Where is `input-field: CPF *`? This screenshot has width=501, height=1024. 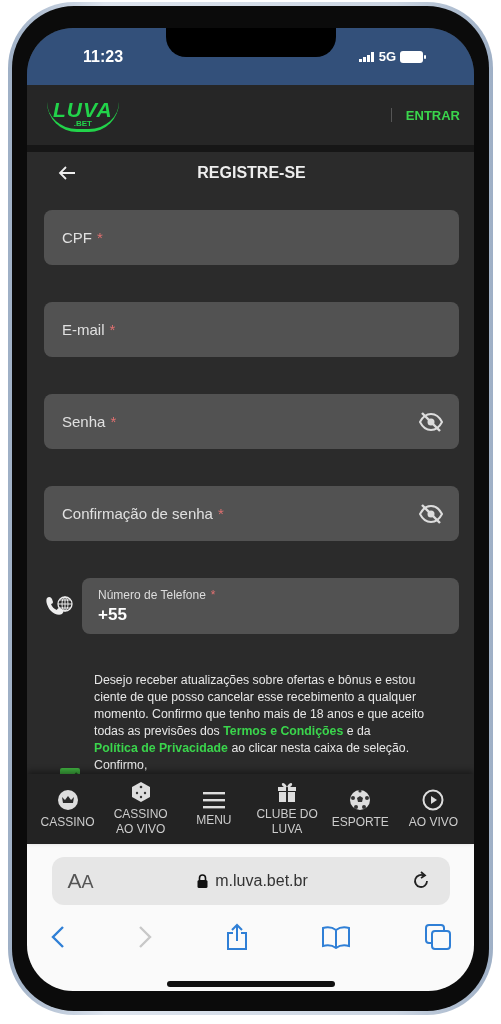 input-field: CPF * is located at coordinates (251, 237).